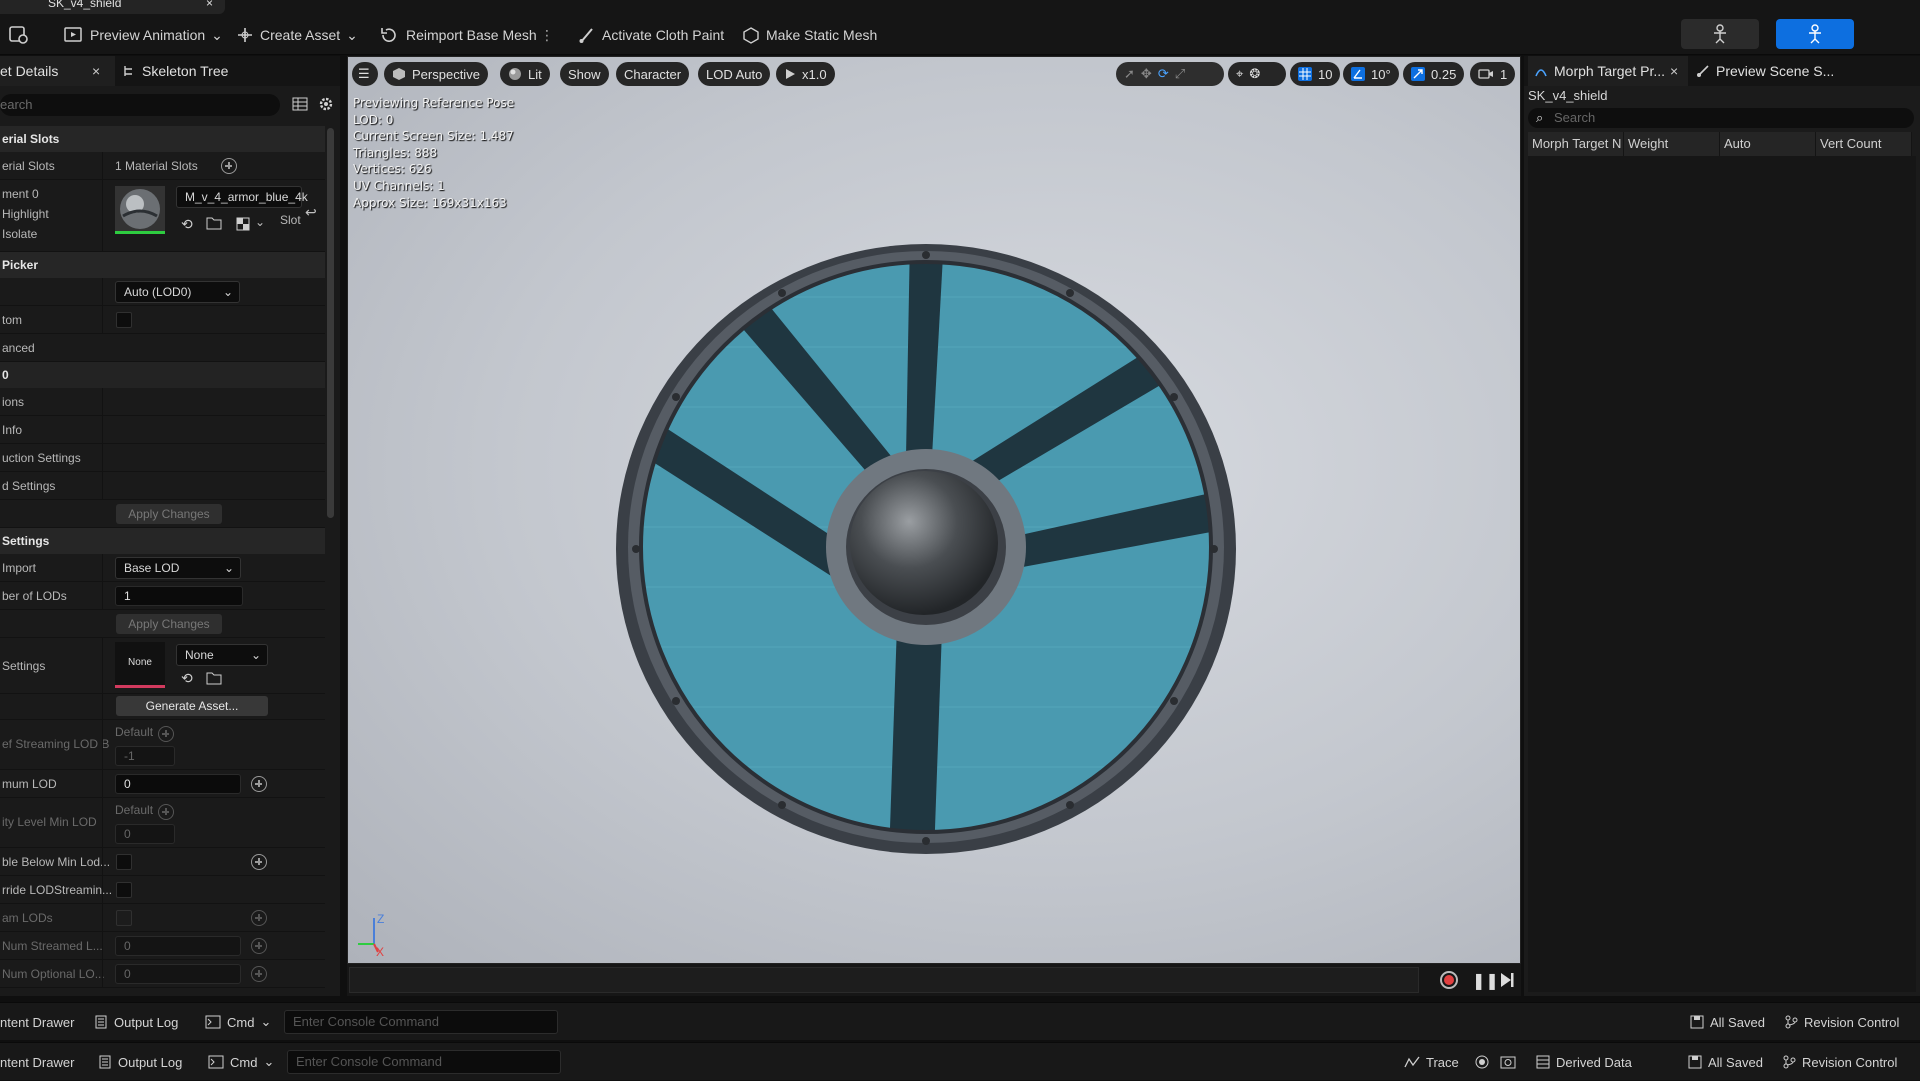 This screenshot has width=1920, height=1081. I want to click on asset-thumbnail: None, so click(140, 665).